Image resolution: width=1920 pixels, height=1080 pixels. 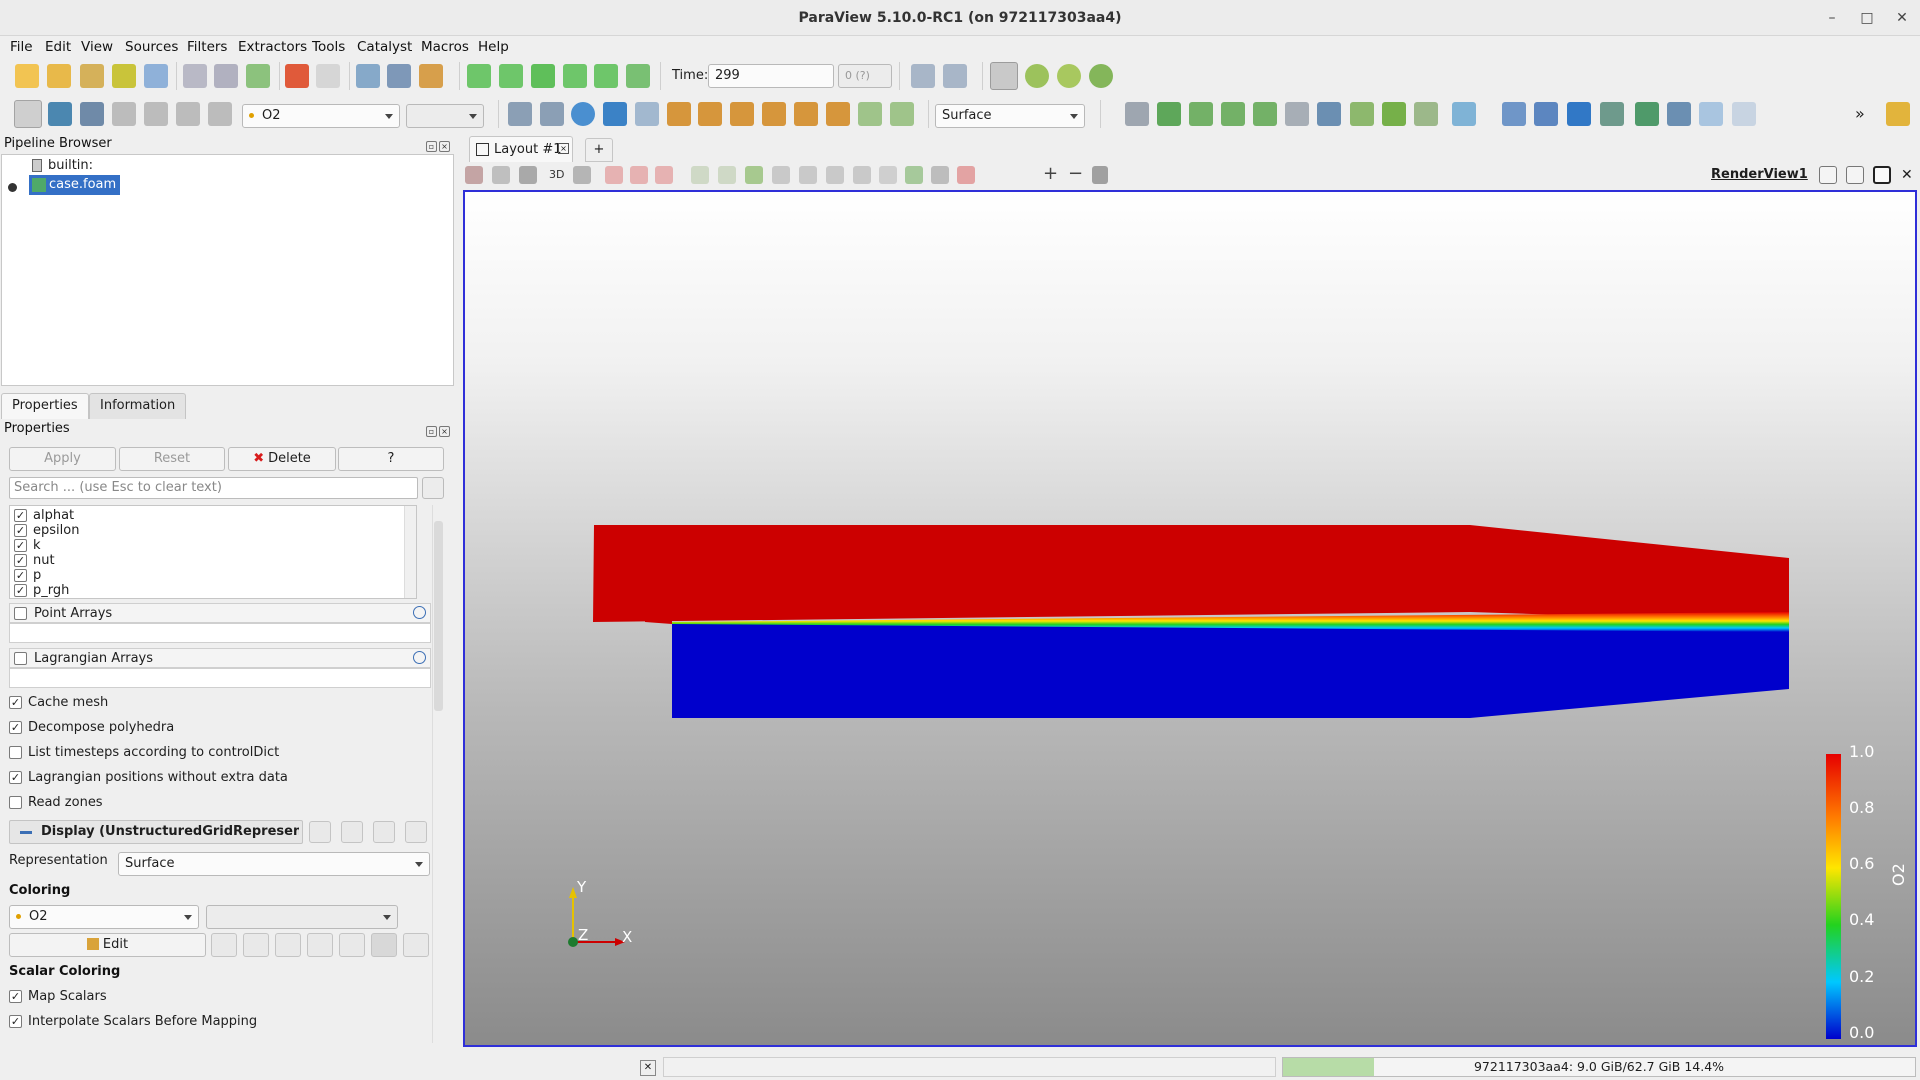 What do you see at coordinates (288, 945) in the screenshot?
I see `rescale-custom-range-icon` at bounding box center [288, 945].